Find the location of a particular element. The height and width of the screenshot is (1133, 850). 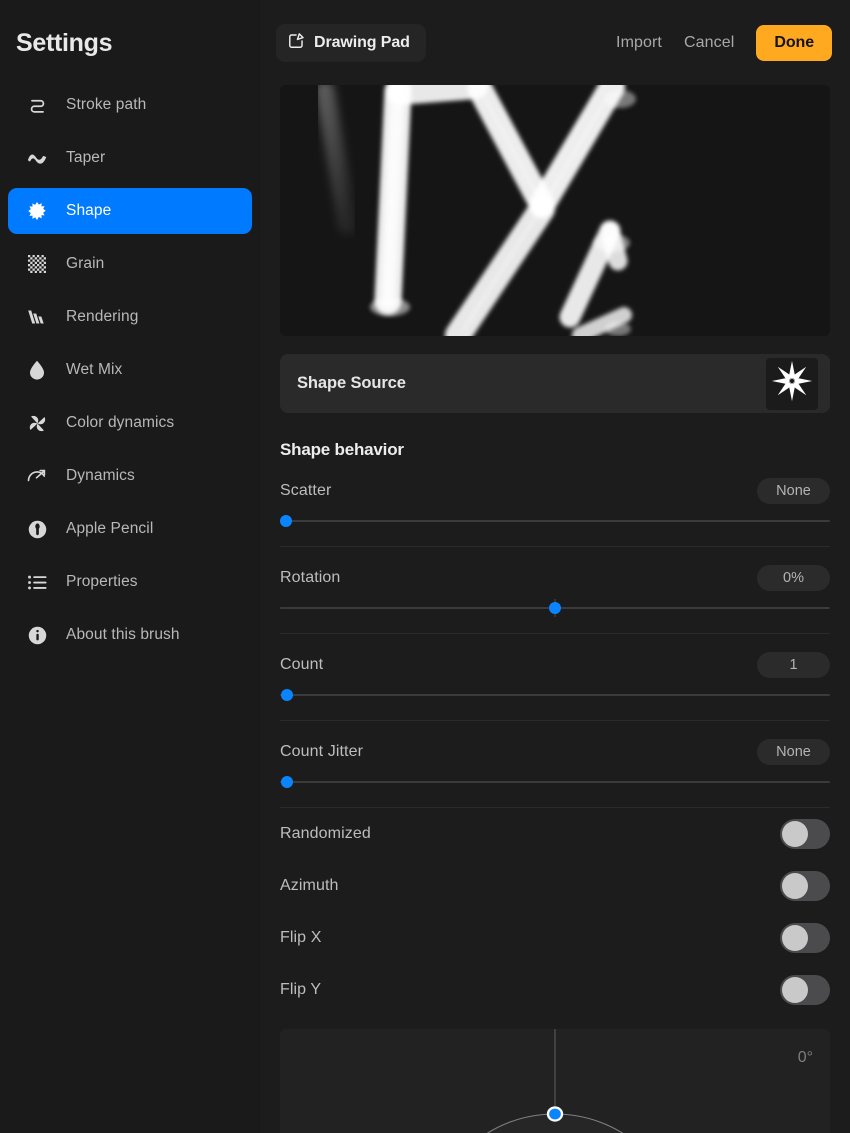

slider-row-scatter: Scatter None is located at coordinates (554, 496).